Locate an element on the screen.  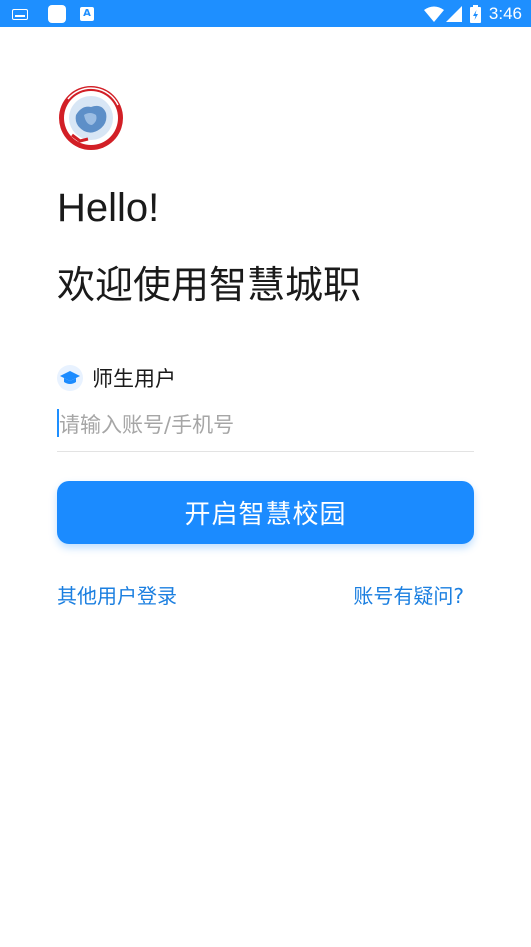
app-icon is located at coordinates (57, 14).